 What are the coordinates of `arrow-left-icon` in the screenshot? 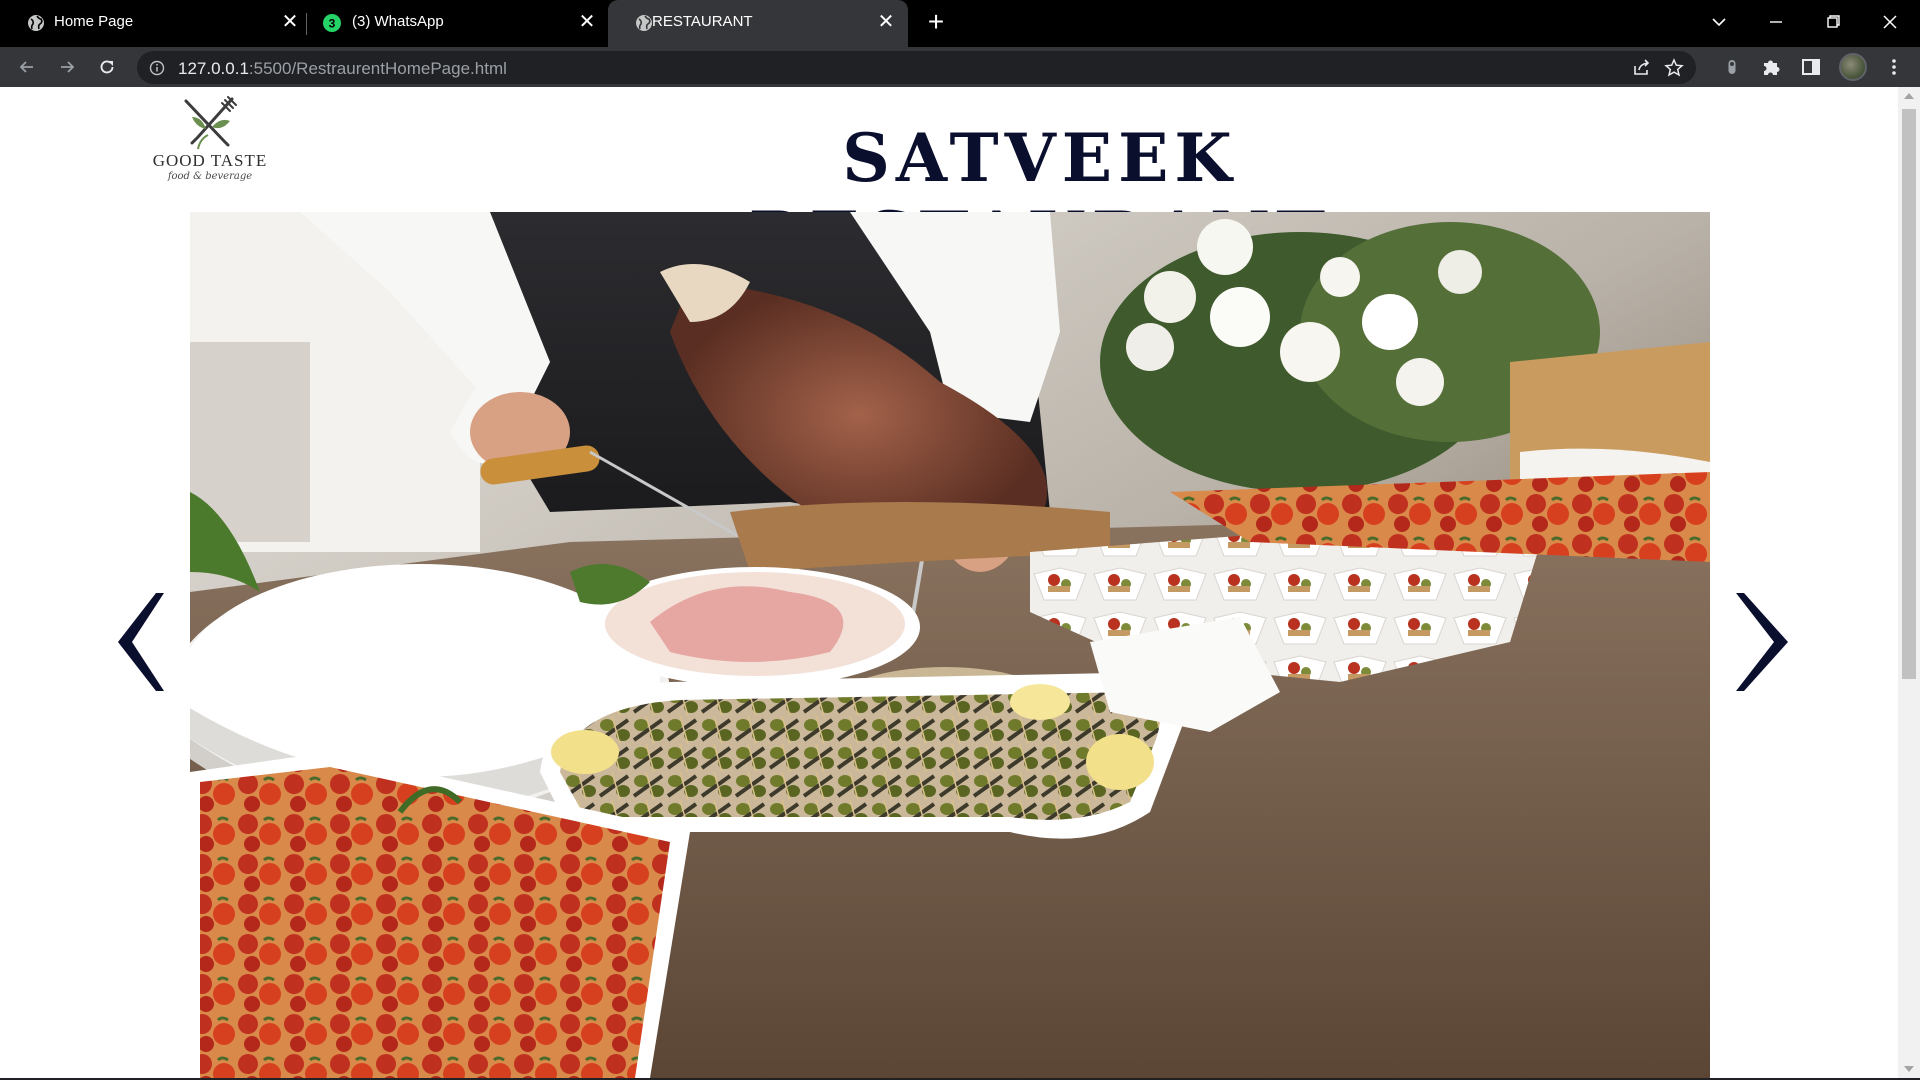 It's located at (26, 67).